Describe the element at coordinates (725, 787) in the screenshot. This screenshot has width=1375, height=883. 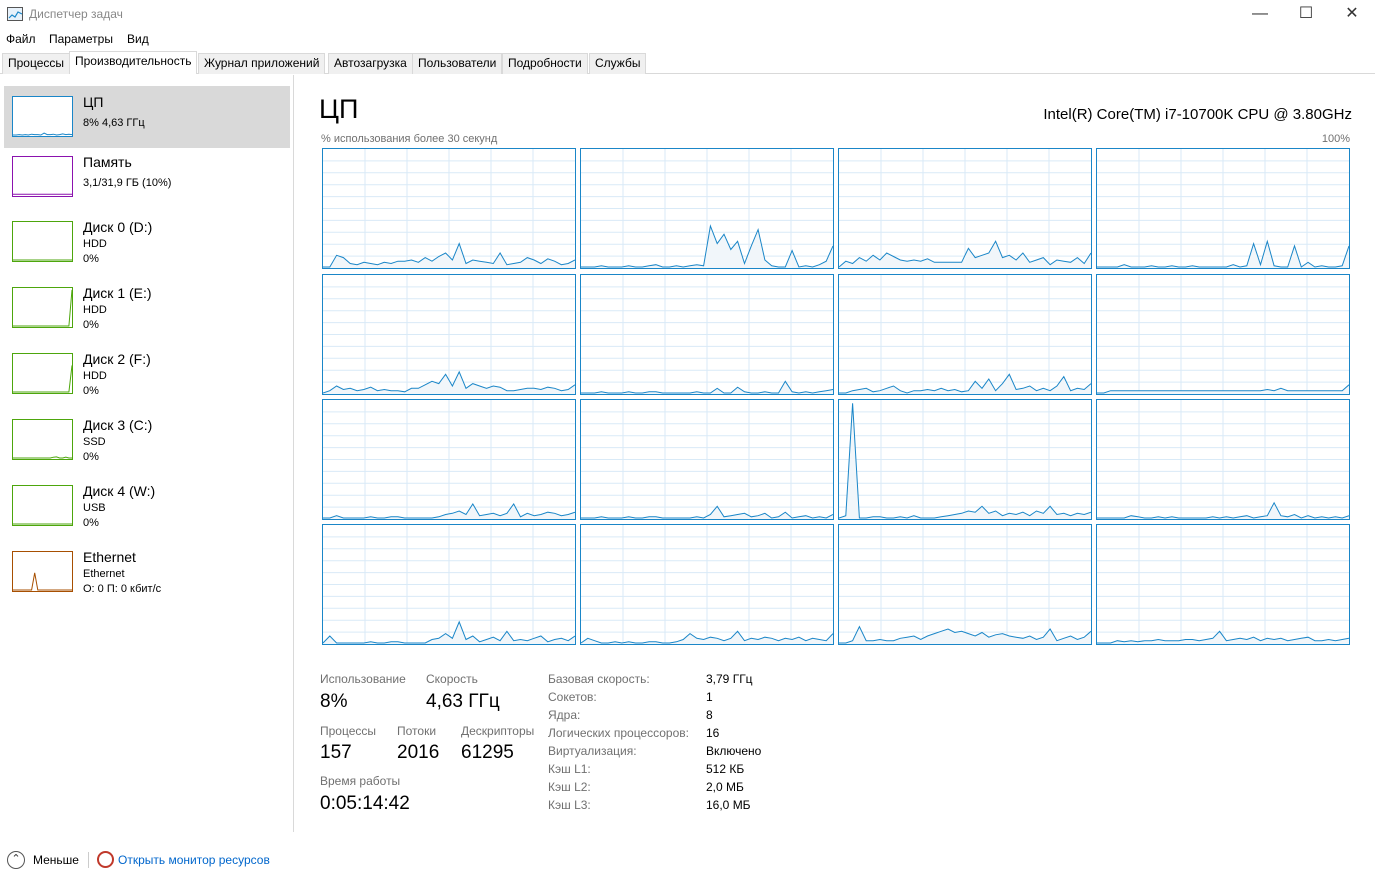
I see `info-value: 2,0 МБ` at that location.